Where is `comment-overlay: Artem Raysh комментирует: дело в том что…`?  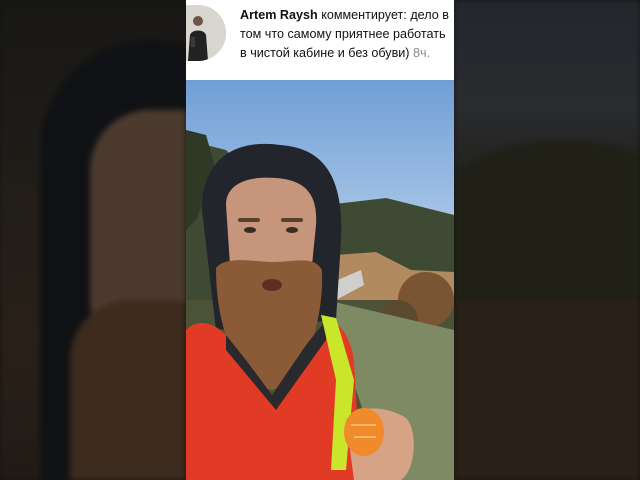
comment-overlay: Artem Raysh комментирует: дело в том что… is located at coordinates (320, 40).